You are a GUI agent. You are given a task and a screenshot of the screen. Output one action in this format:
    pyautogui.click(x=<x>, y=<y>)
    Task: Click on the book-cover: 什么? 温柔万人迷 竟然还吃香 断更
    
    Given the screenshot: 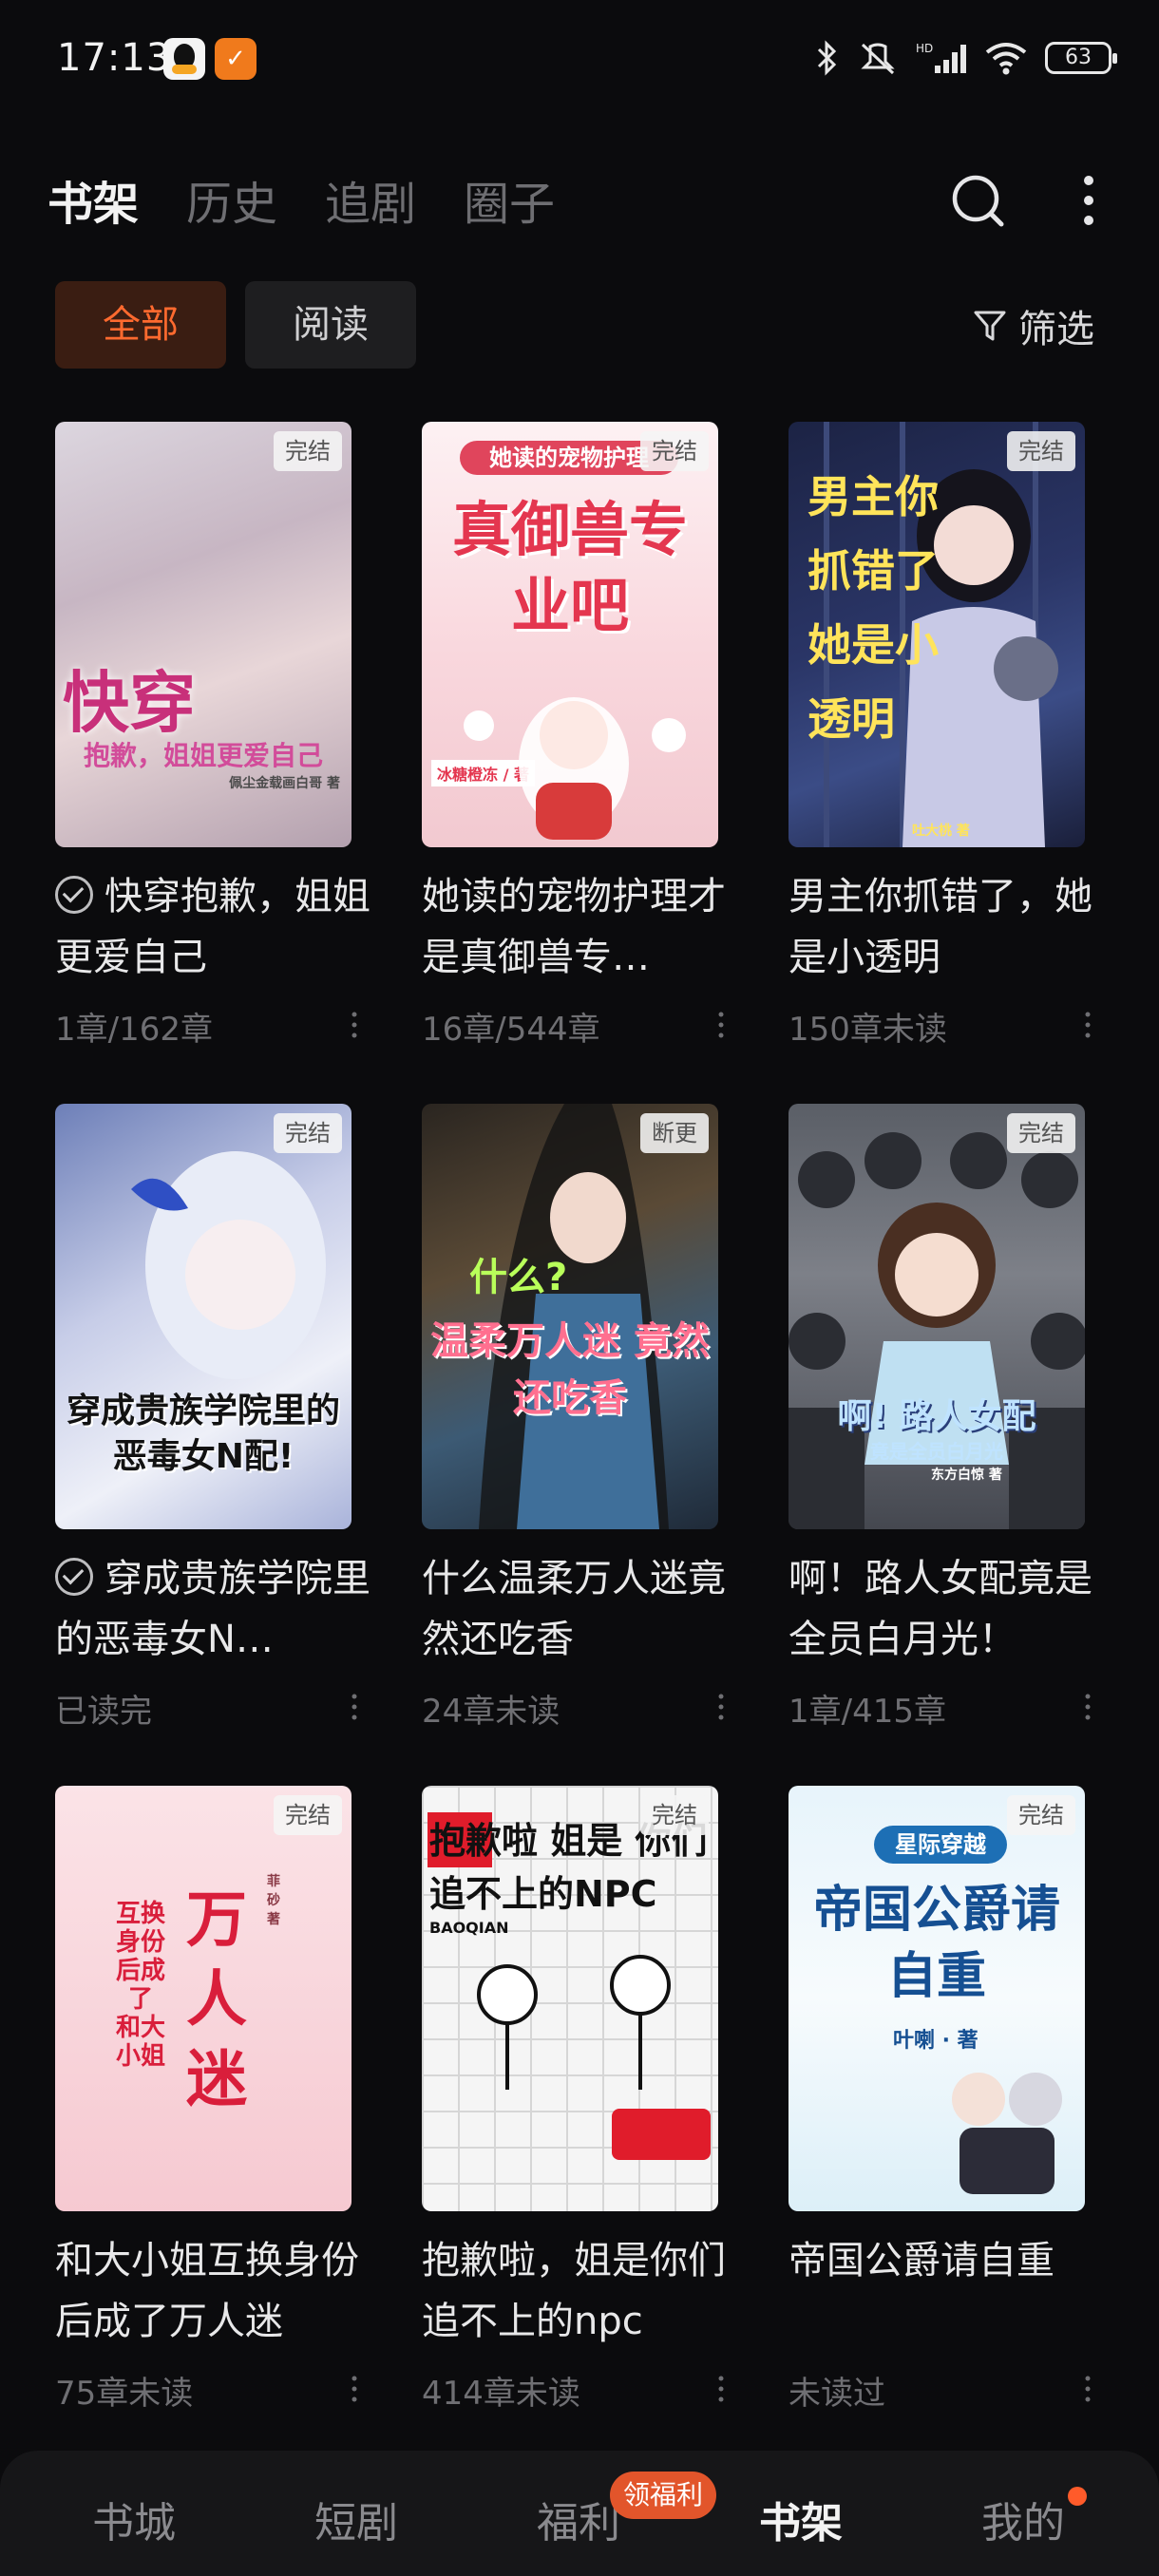 What is the action you would take?
    pyautogui.click(x=570, y=1316)
    